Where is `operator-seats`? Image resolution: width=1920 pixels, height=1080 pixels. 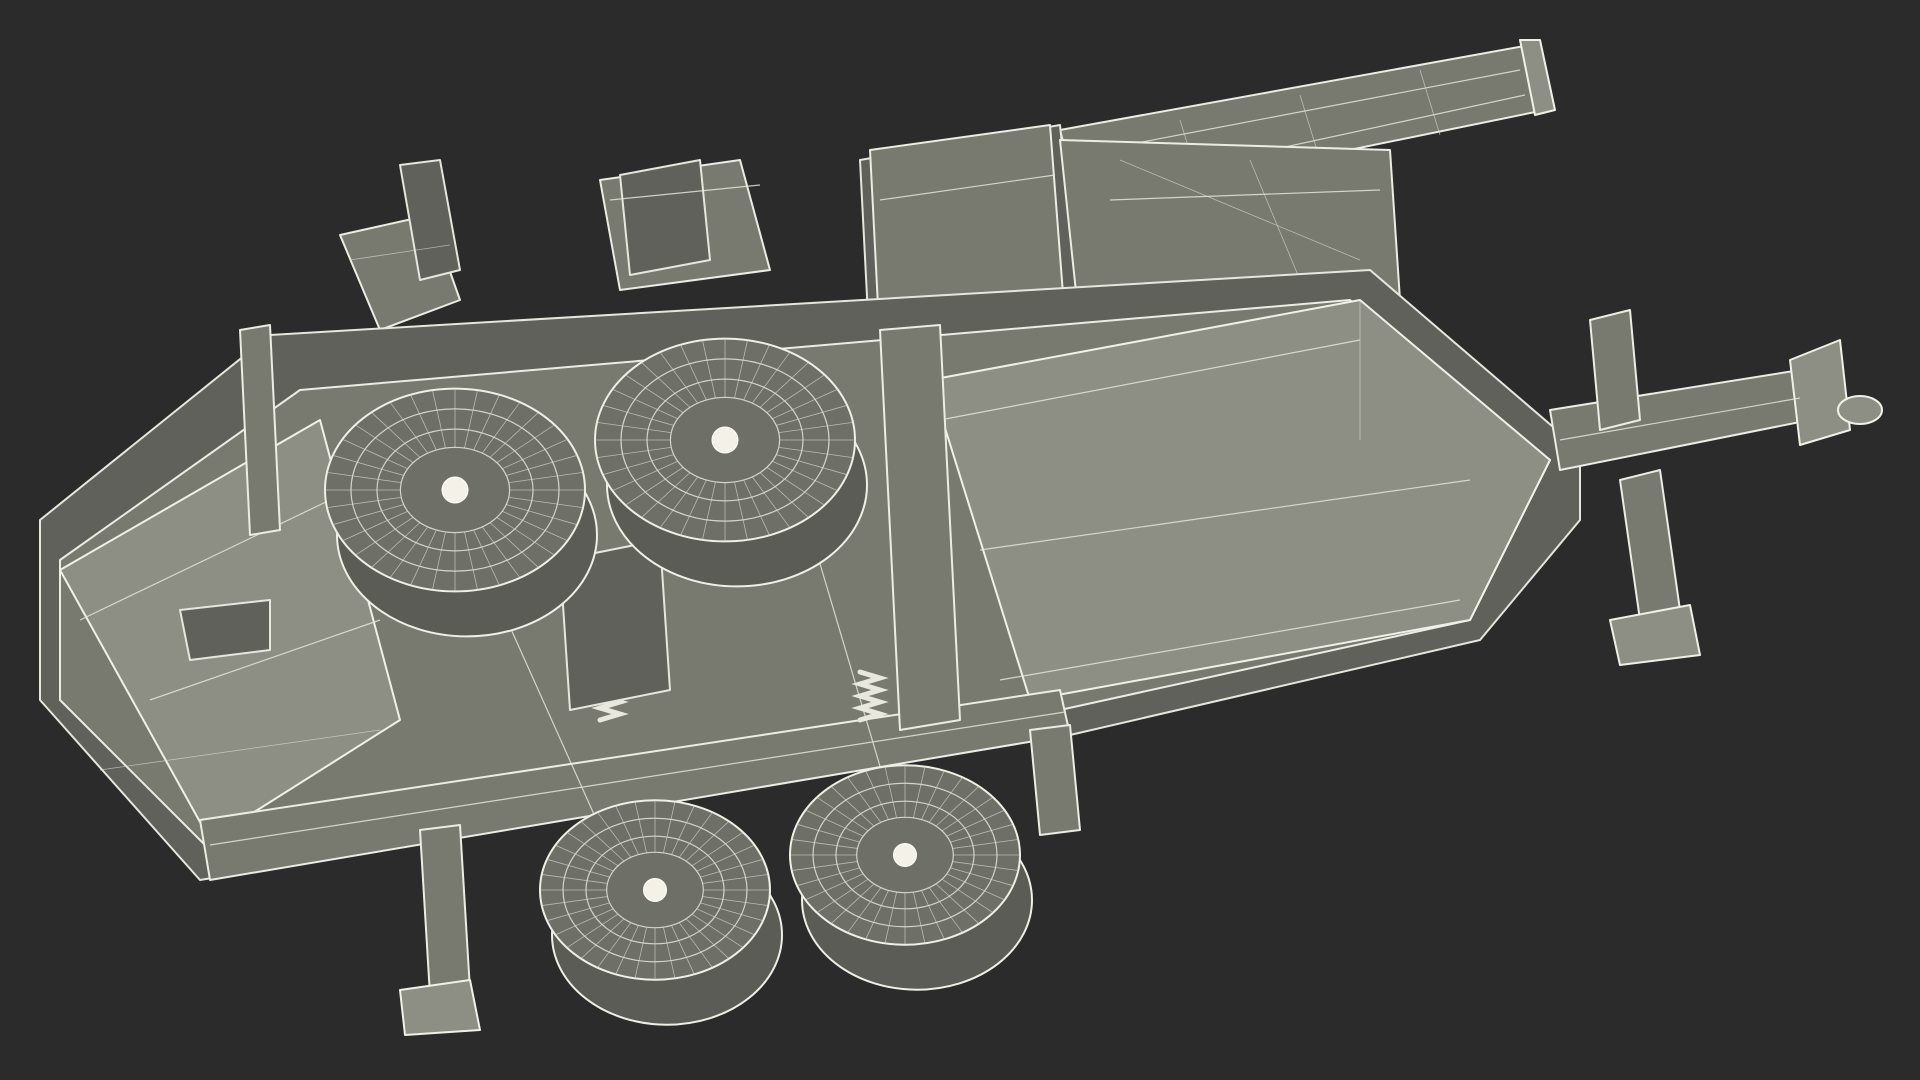
operator-seats is located at coordinates (555, 245).